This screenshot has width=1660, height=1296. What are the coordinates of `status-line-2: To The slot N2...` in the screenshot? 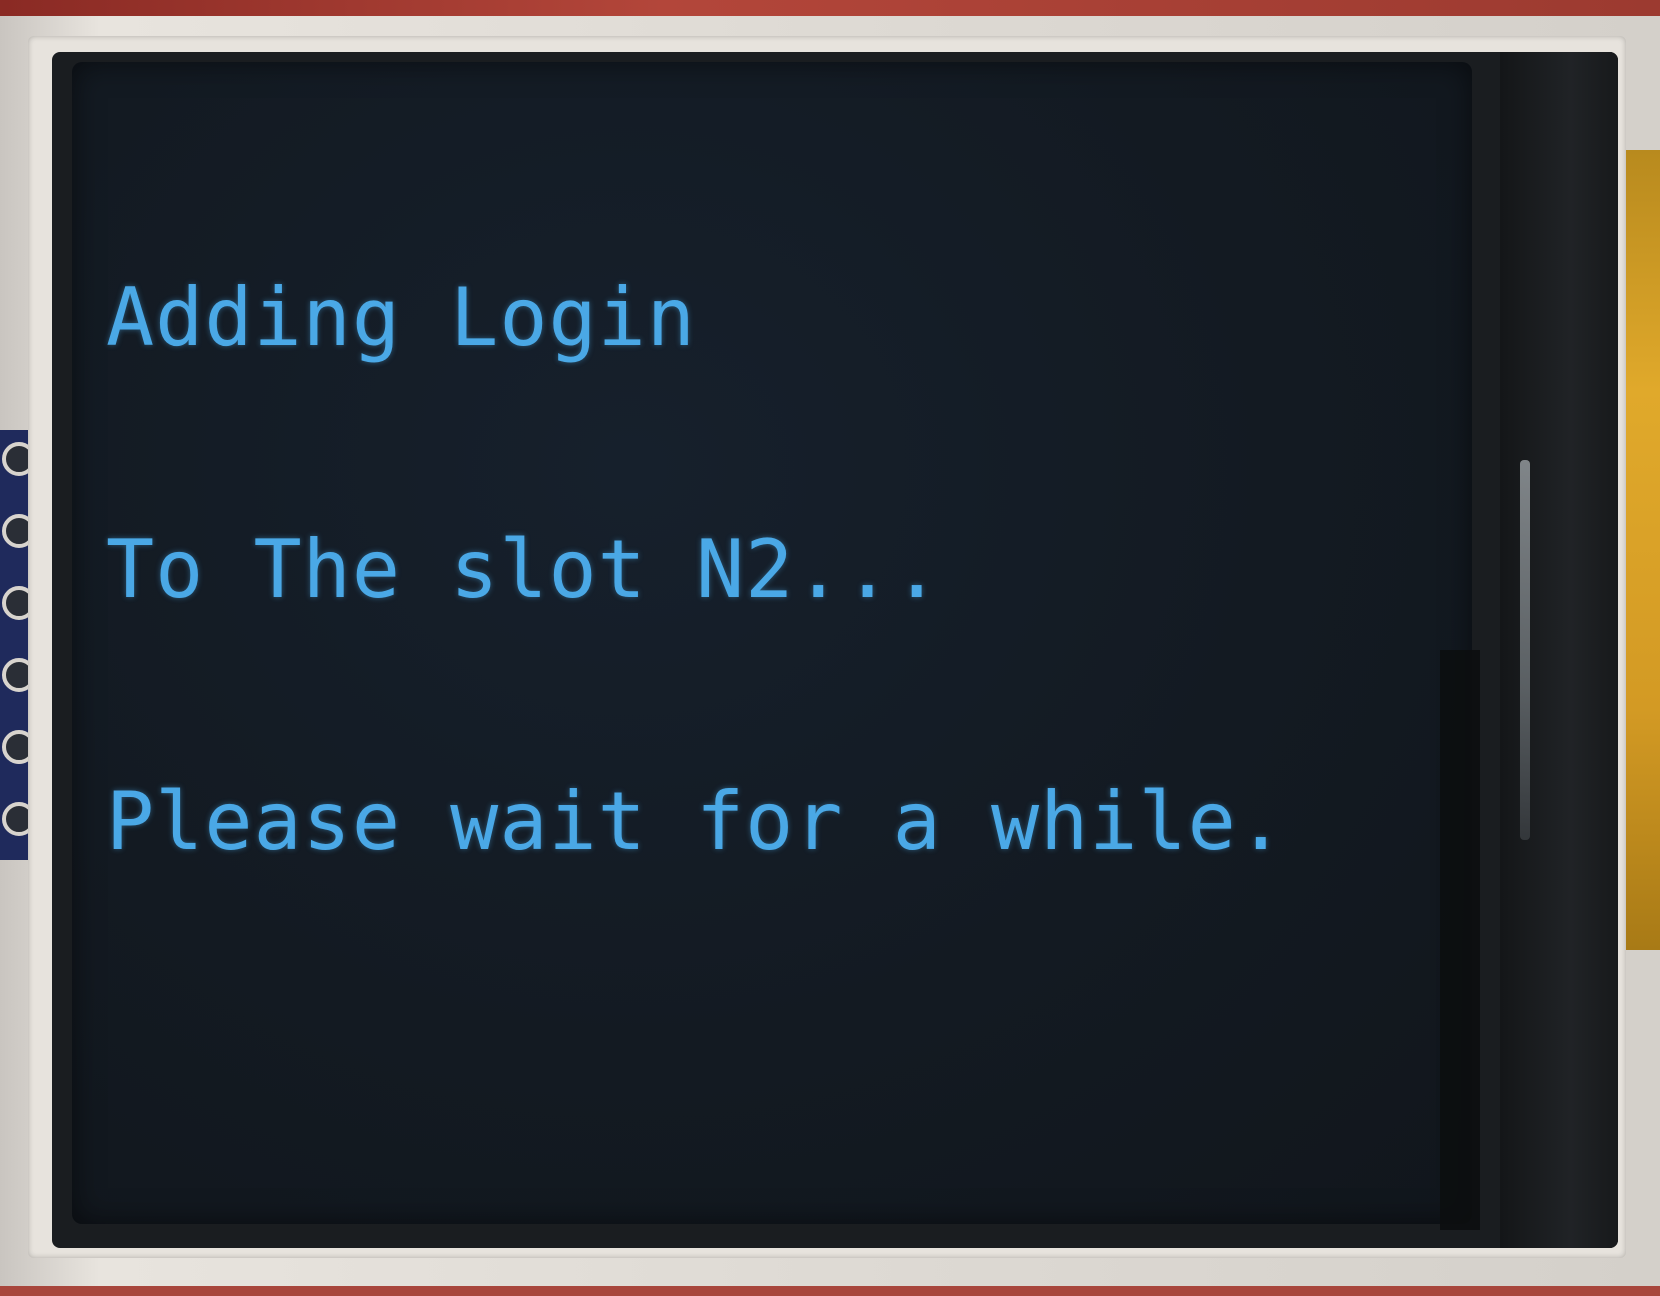 It's located at (524, 569).